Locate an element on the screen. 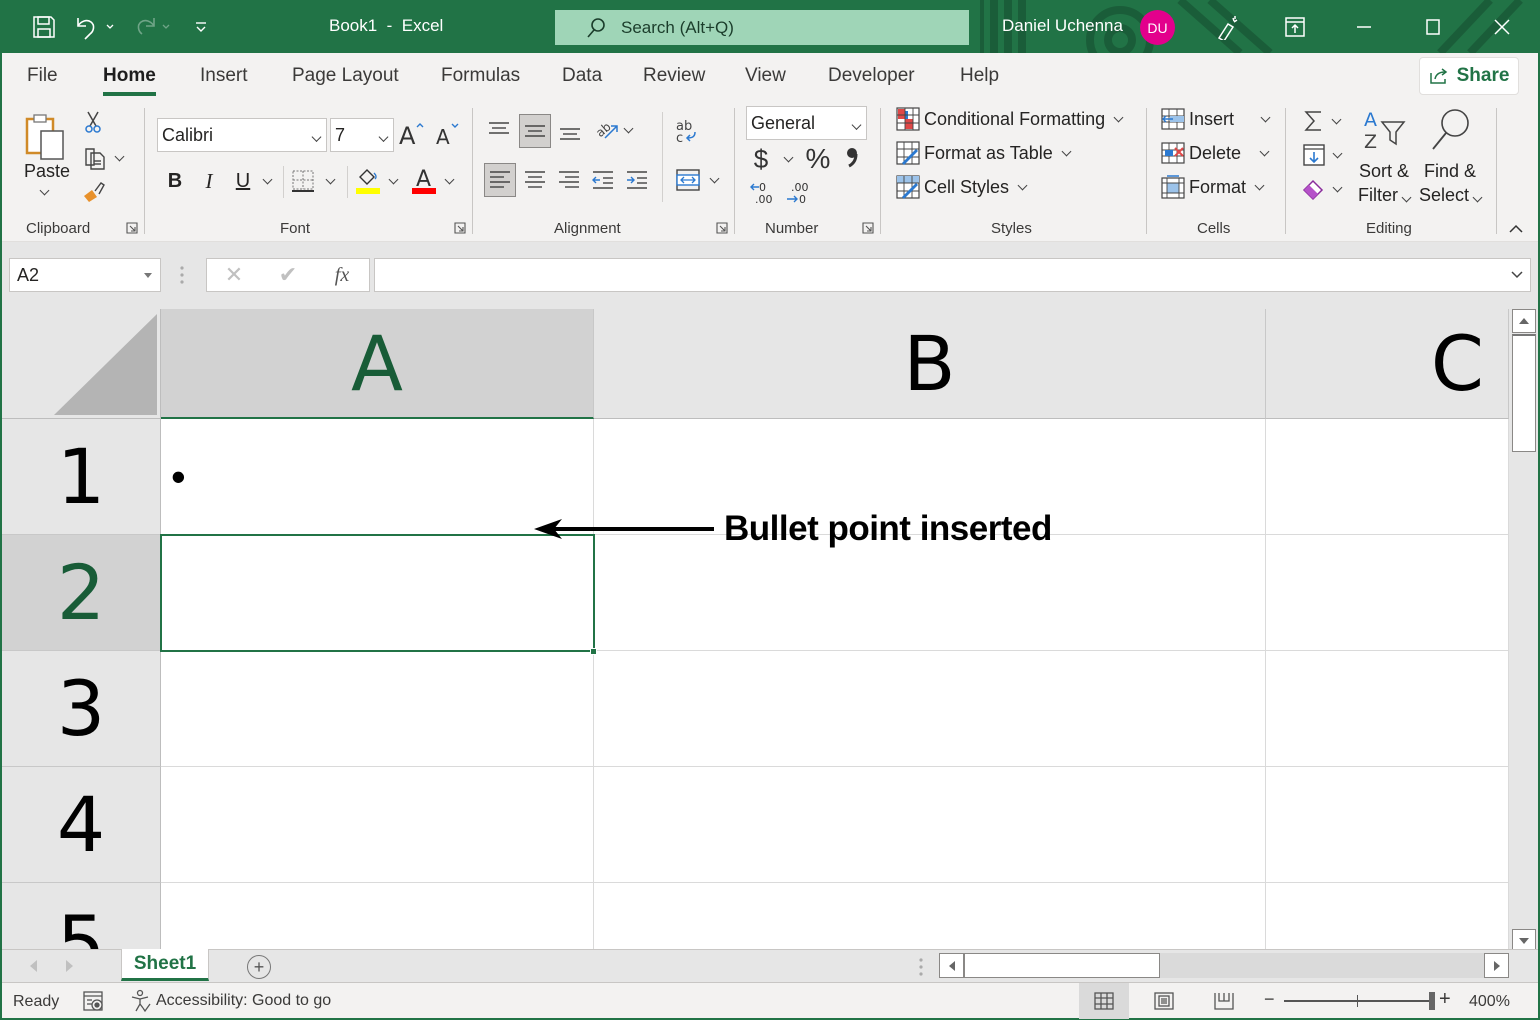  tab-formulas: Formulas is located at coordinates (480, 76).